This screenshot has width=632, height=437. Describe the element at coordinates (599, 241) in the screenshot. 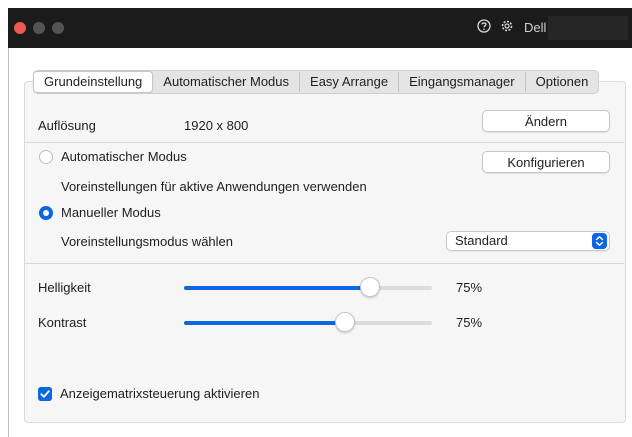

I see `chevron-updown-icon` at that location.